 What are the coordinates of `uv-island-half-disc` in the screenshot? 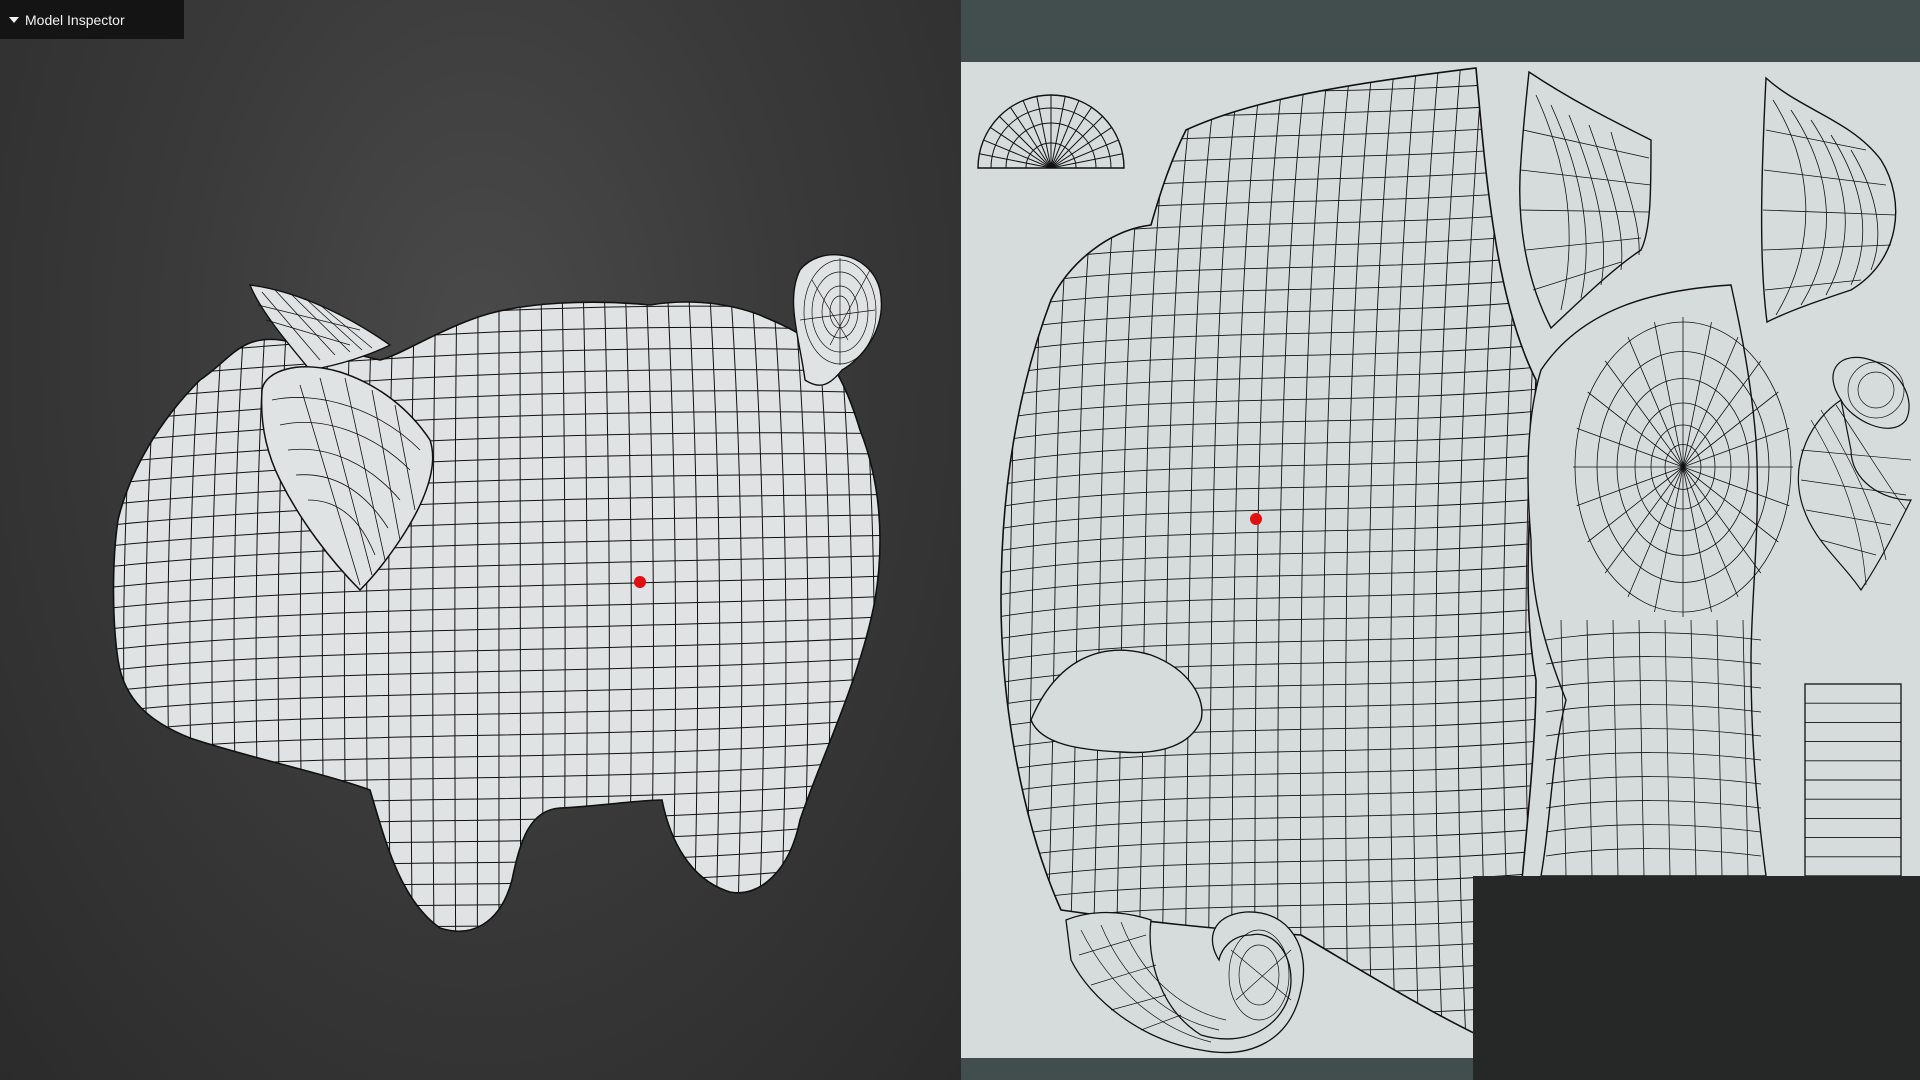 It's located at (1051, 131).